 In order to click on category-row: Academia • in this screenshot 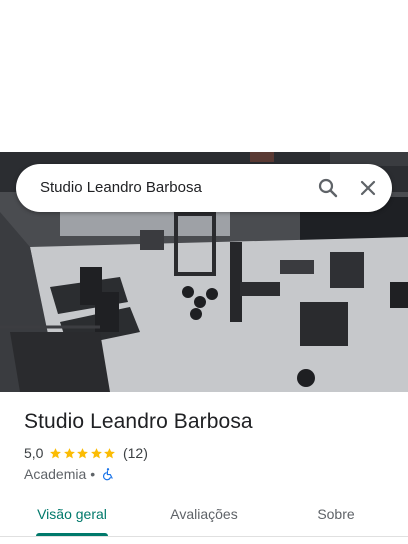, I will do `click(69, 474)`.